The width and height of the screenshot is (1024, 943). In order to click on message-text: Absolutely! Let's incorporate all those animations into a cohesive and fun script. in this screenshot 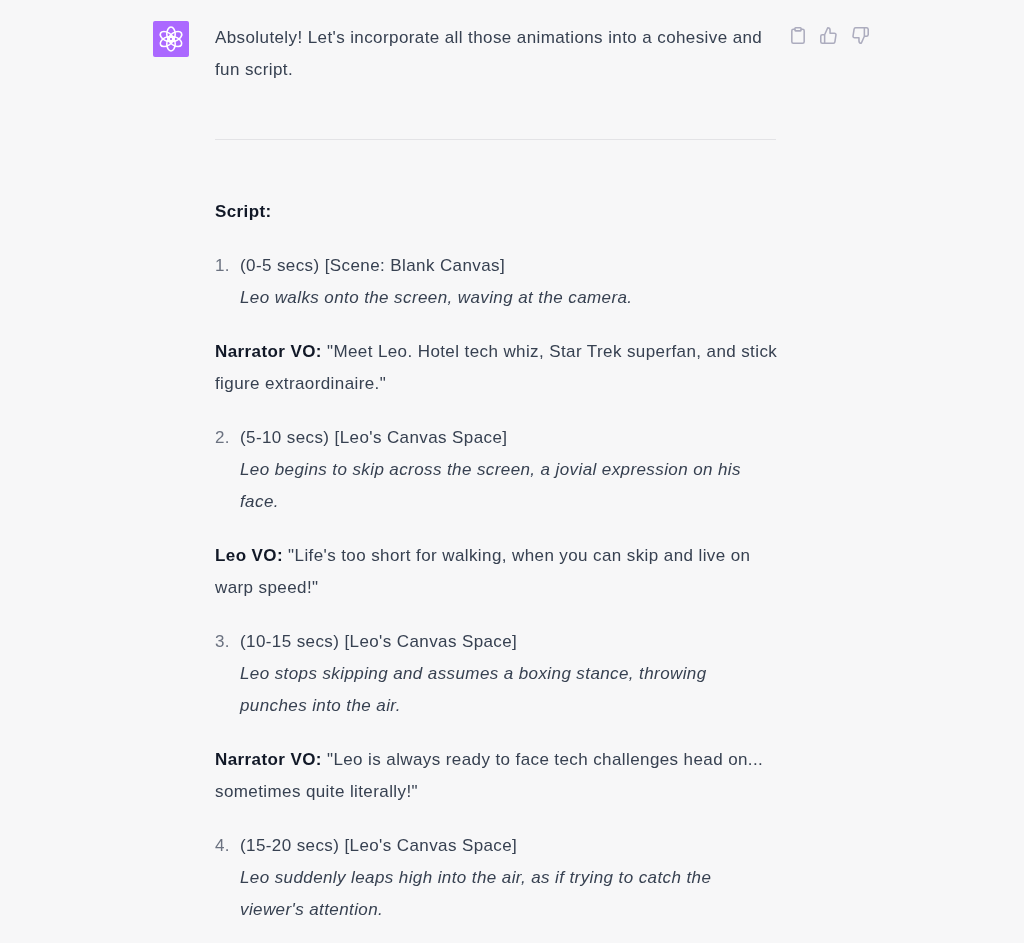, I will do `click(489, 54)`.